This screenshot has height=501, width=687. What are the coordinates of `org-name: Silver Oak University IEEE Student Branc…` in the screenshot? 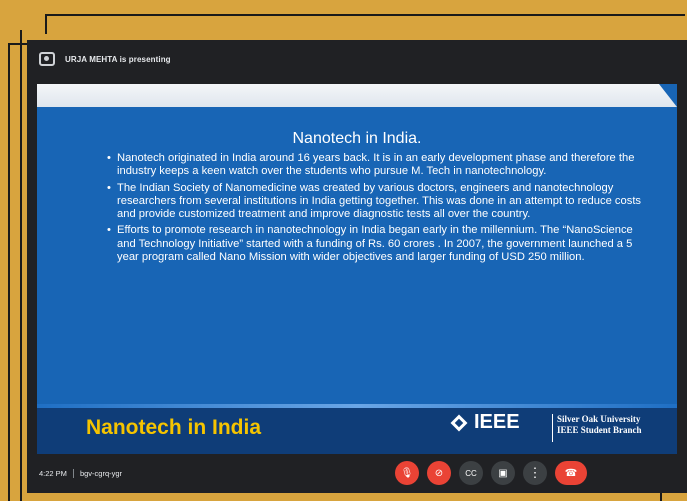 It's located at (599, 425).